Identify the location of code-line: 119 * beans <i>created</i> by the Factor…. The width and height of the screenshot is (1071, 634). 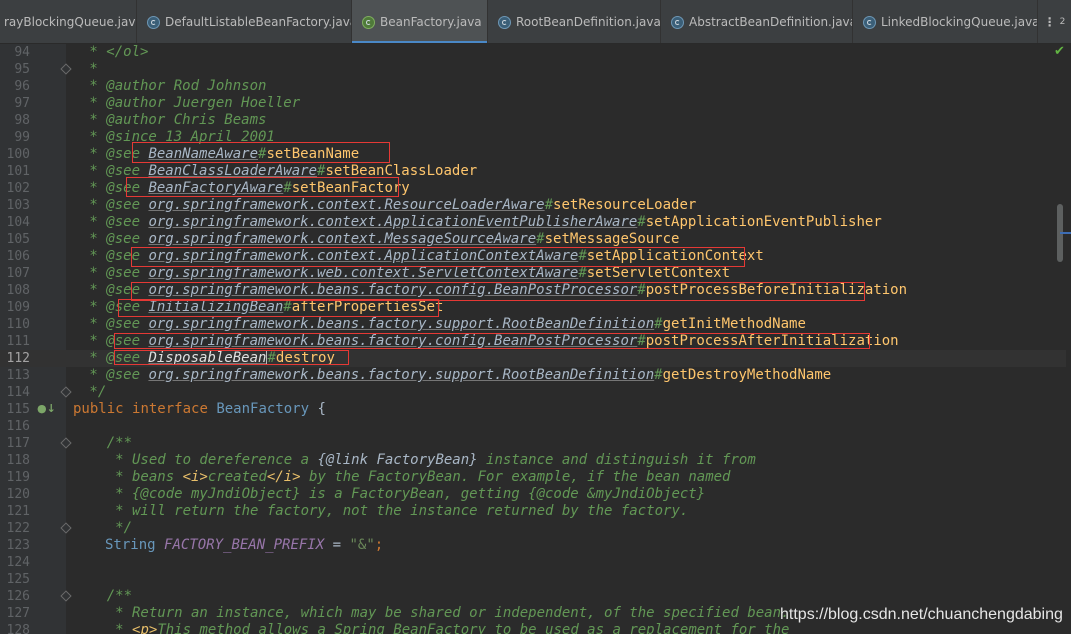
(533, 477).